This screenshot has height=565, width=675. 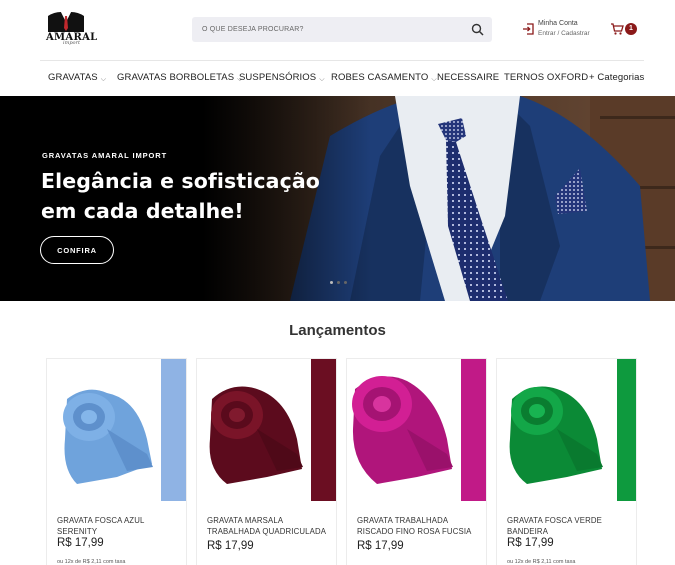 I want to click on nav-item-label: GRAVATAS BORBOLETAS, so click(x=176, y=77).